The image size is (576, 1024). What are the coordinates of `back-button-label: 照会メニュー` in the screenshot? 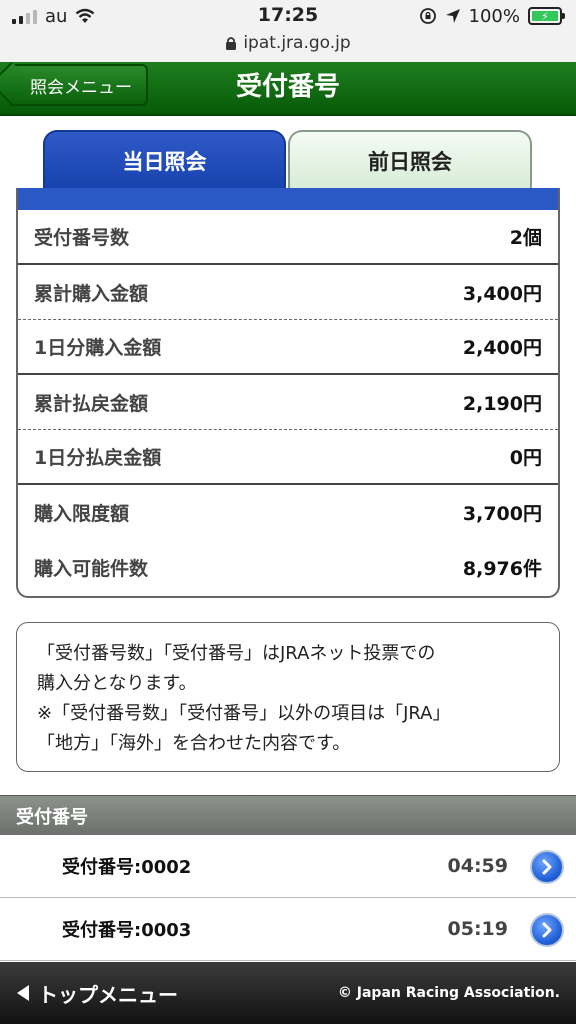 It's located at (81, 87).